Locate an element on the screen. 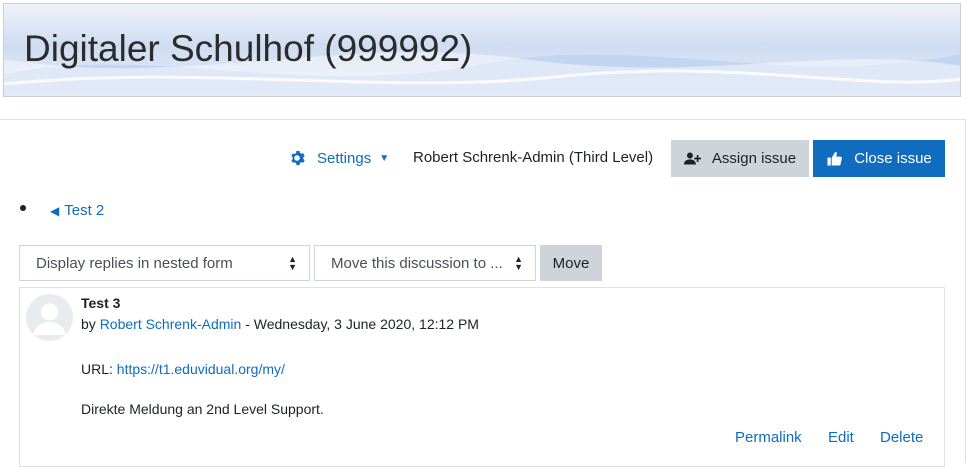  list-bullet is located at coordinates (23, 208).